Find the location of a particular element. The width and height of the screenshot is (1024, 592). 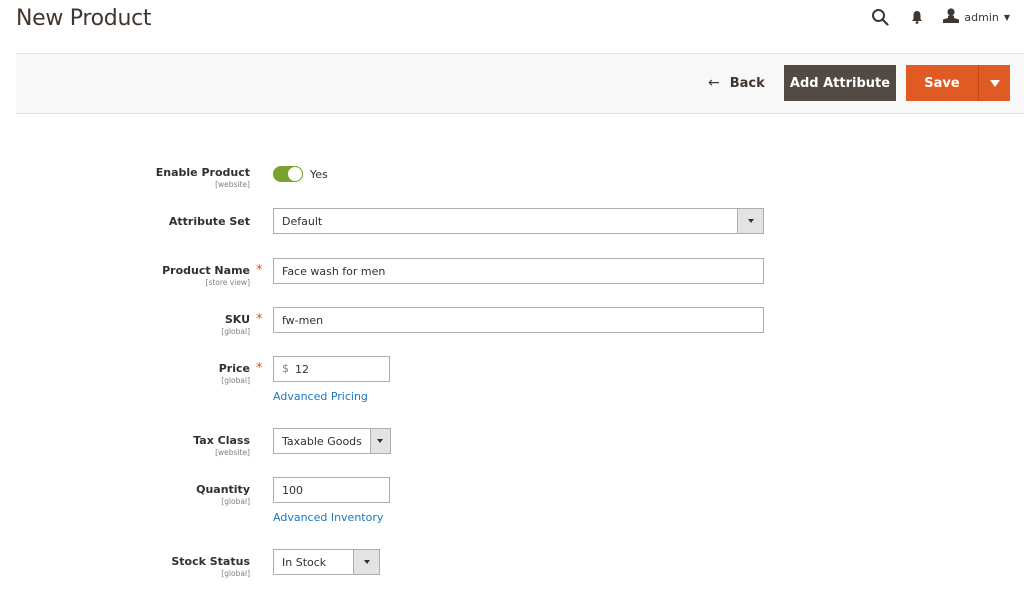

arrow-left-icon: ← is located at coordinates (714, 83).